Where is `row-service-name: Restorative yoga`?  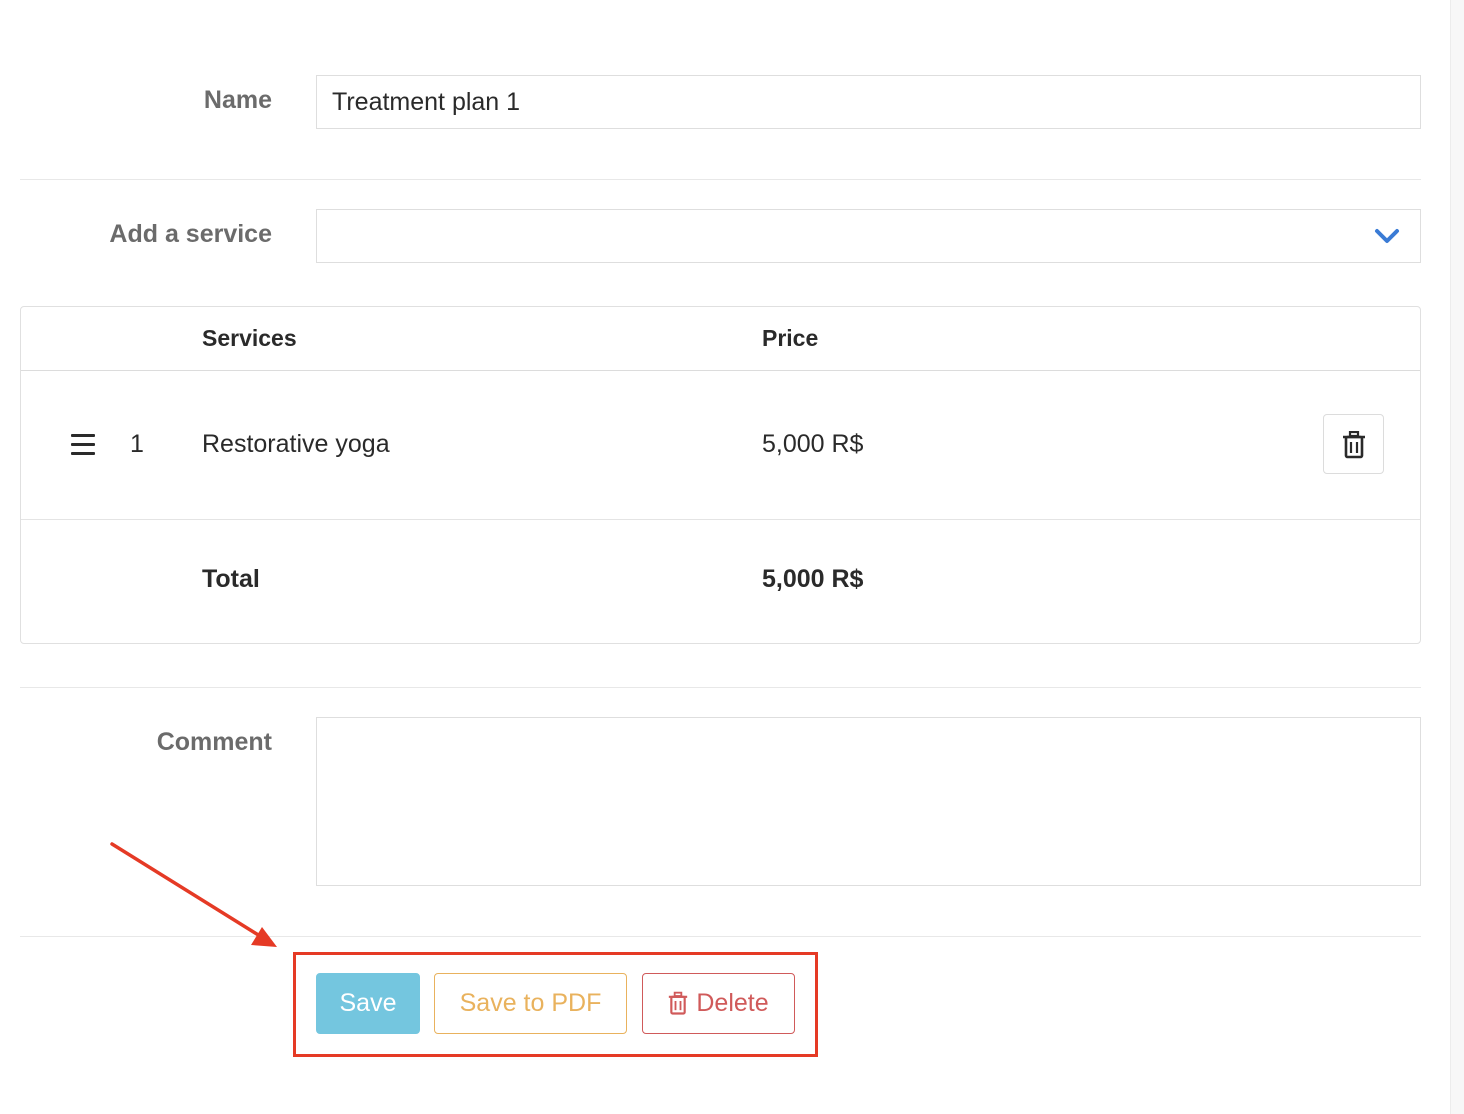
row-service-name: Restorative yoga is located at coordinates (296, 444).